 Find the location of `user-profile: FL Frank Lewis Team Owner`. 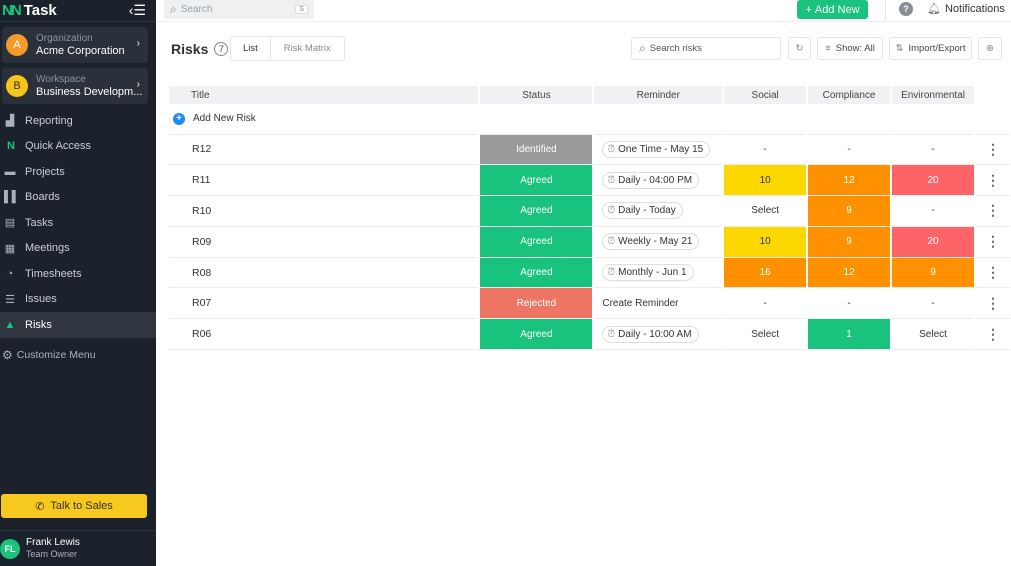

user-profile: FL Frank Lewis Team Owner is located at coordinates (78, 548).